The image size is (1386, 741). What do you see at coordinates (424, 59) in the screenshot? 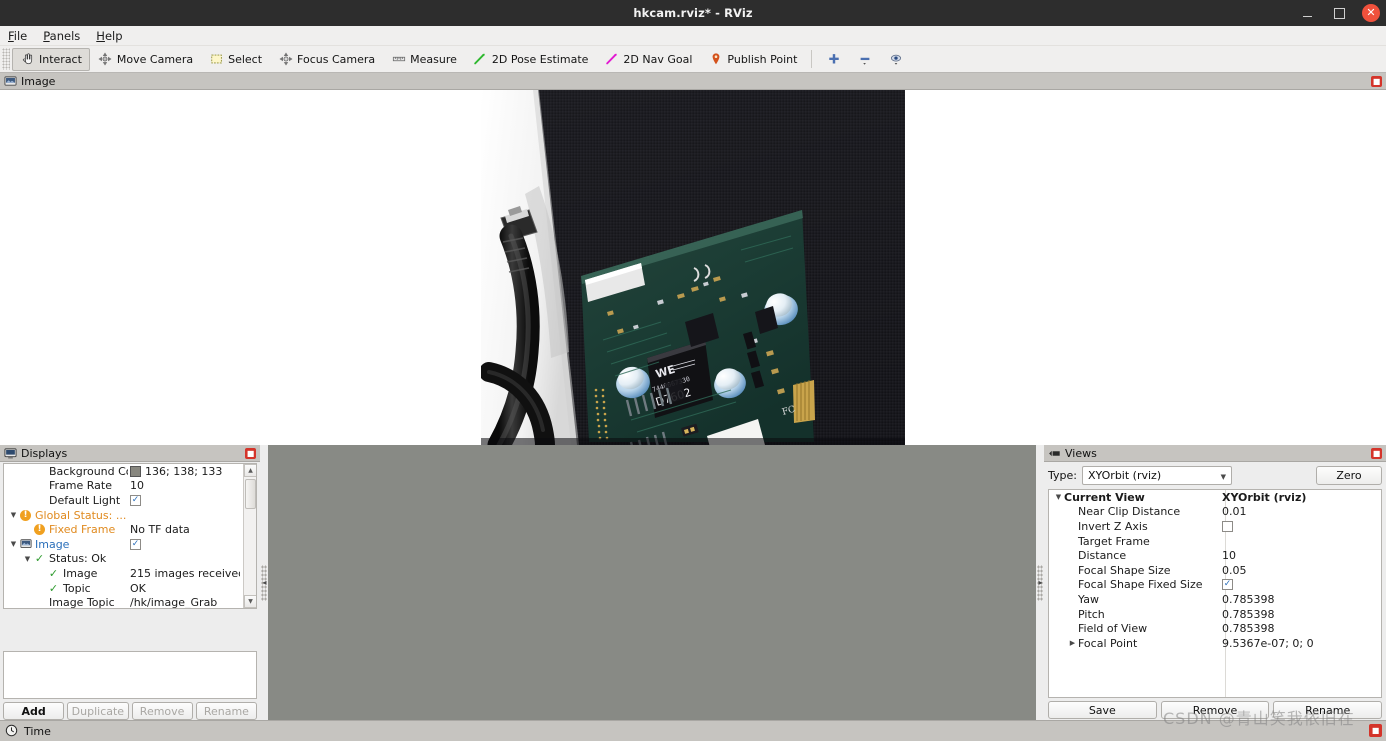
I see `tool-measure-button: Measure` at bounding box center [424, 59].